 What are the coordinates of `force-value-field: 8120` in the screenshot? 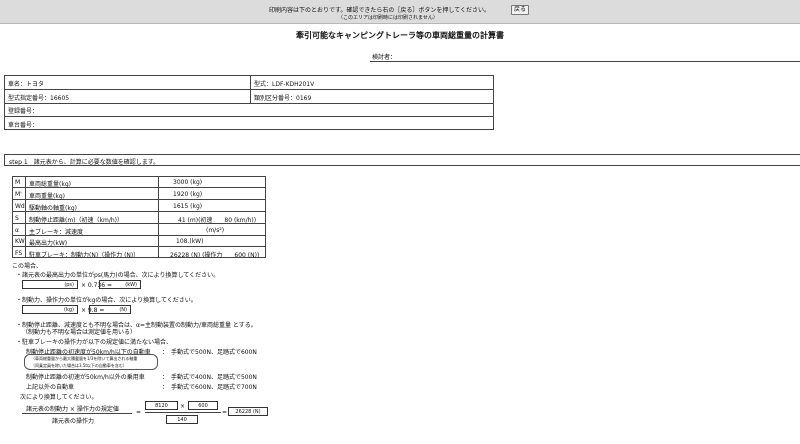 It's located at (161, 405).